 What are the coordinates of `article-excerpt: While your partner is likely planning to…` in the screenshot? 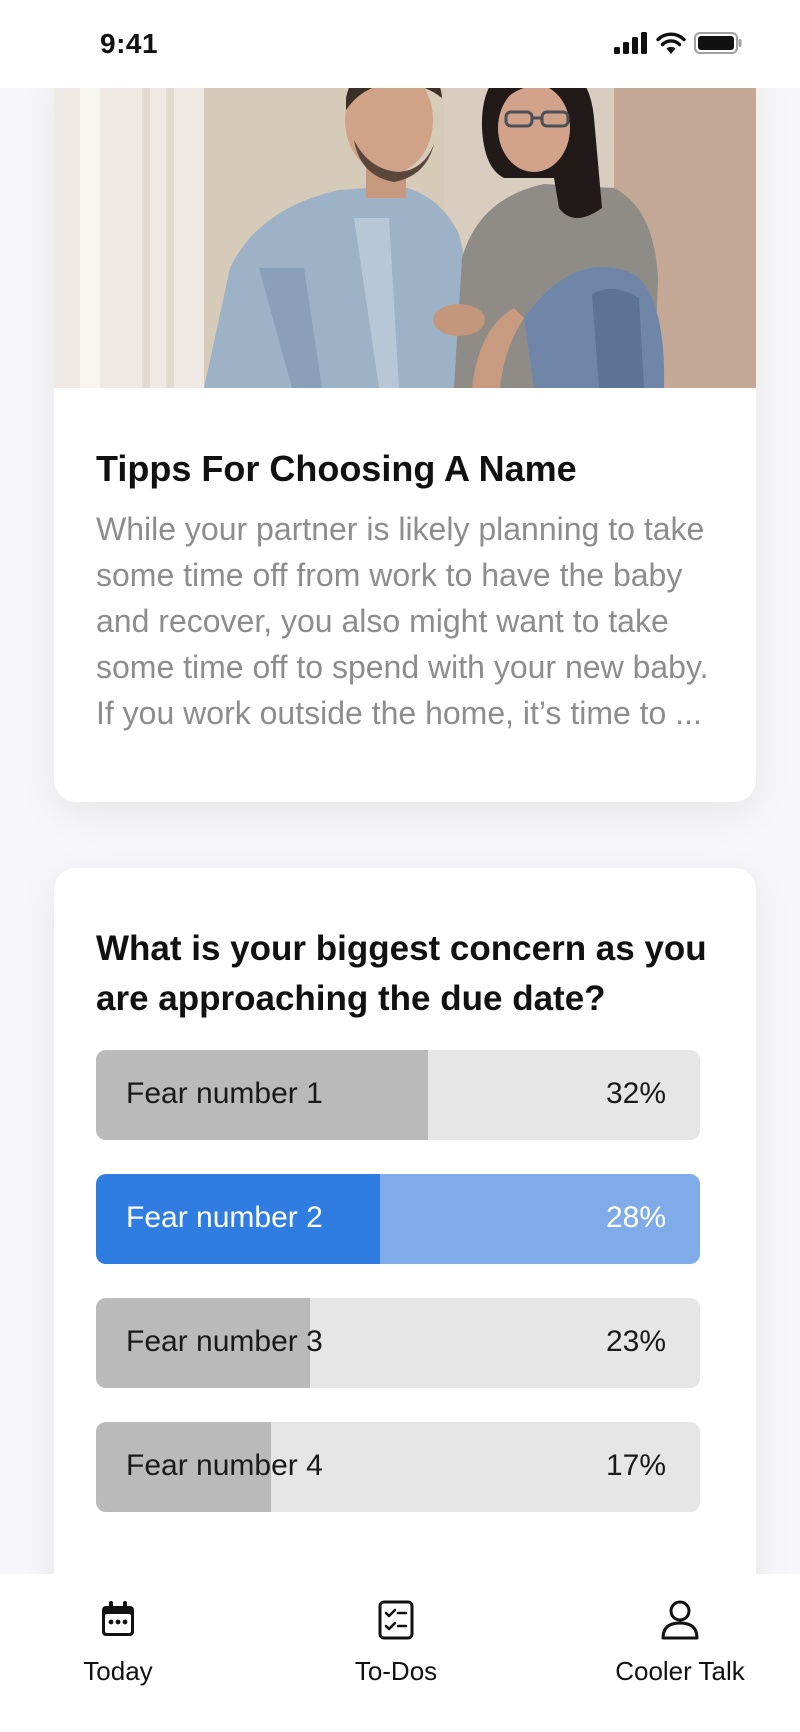 It's located at (402, 621).